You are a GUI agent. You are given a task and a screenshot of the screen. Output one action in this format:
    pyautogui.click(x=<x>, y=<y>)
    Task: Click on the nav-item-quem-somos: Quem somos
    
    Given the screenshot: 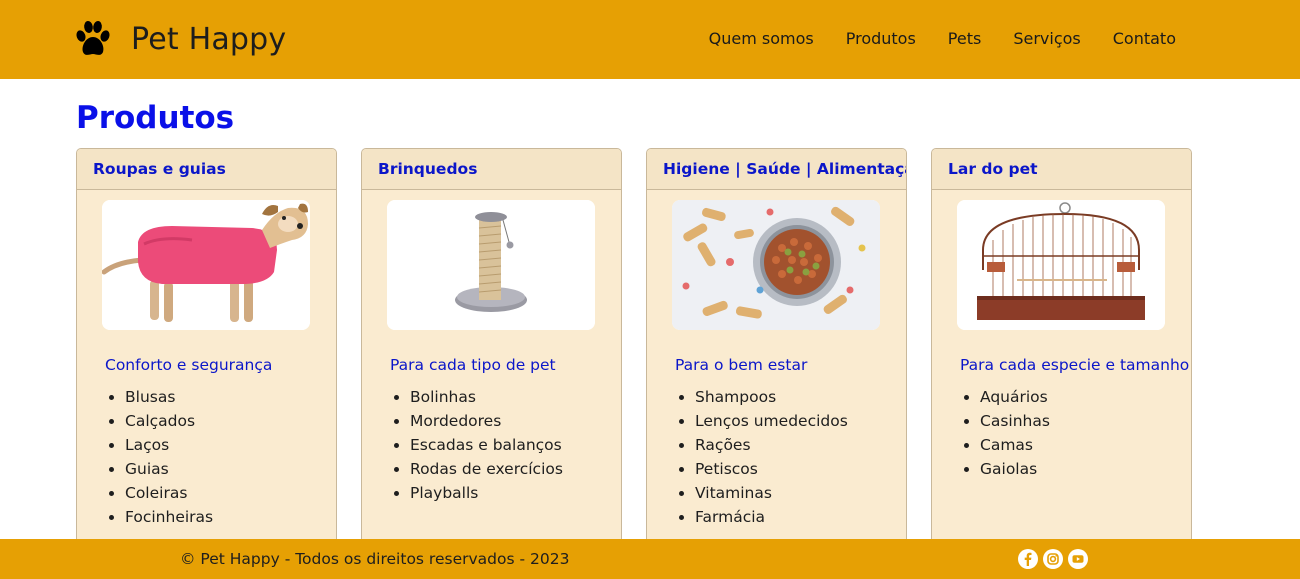 What is the action you would take?
    pyautogui.click(x=761, y=38)
    